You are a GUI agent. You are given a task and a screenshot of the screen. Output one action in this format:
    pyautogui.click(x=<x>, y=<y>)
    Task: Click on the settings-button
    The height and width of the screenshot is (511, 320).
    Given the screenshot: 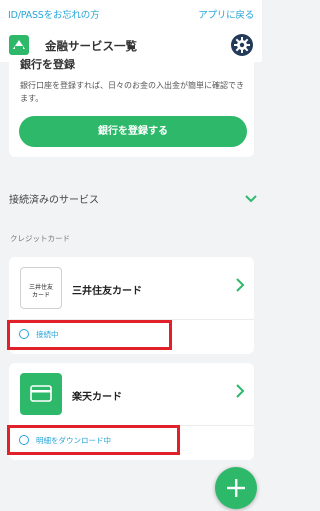 What is the action you would take?
    pyautogui.click(x=242, y=45)
    